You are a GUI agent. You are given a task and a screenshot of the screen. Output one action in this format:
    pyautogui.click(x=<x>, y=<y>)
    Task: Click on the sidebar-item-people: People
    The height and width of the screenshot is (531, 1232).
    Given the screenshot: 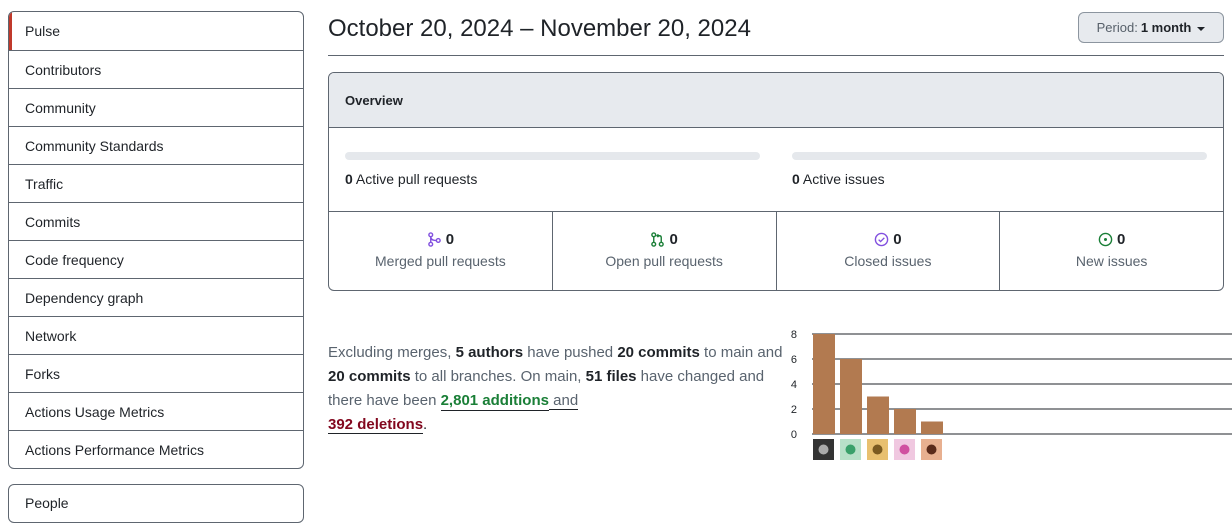 What is the action you would take?
    pyautogui.click(x=156, y=503)
    